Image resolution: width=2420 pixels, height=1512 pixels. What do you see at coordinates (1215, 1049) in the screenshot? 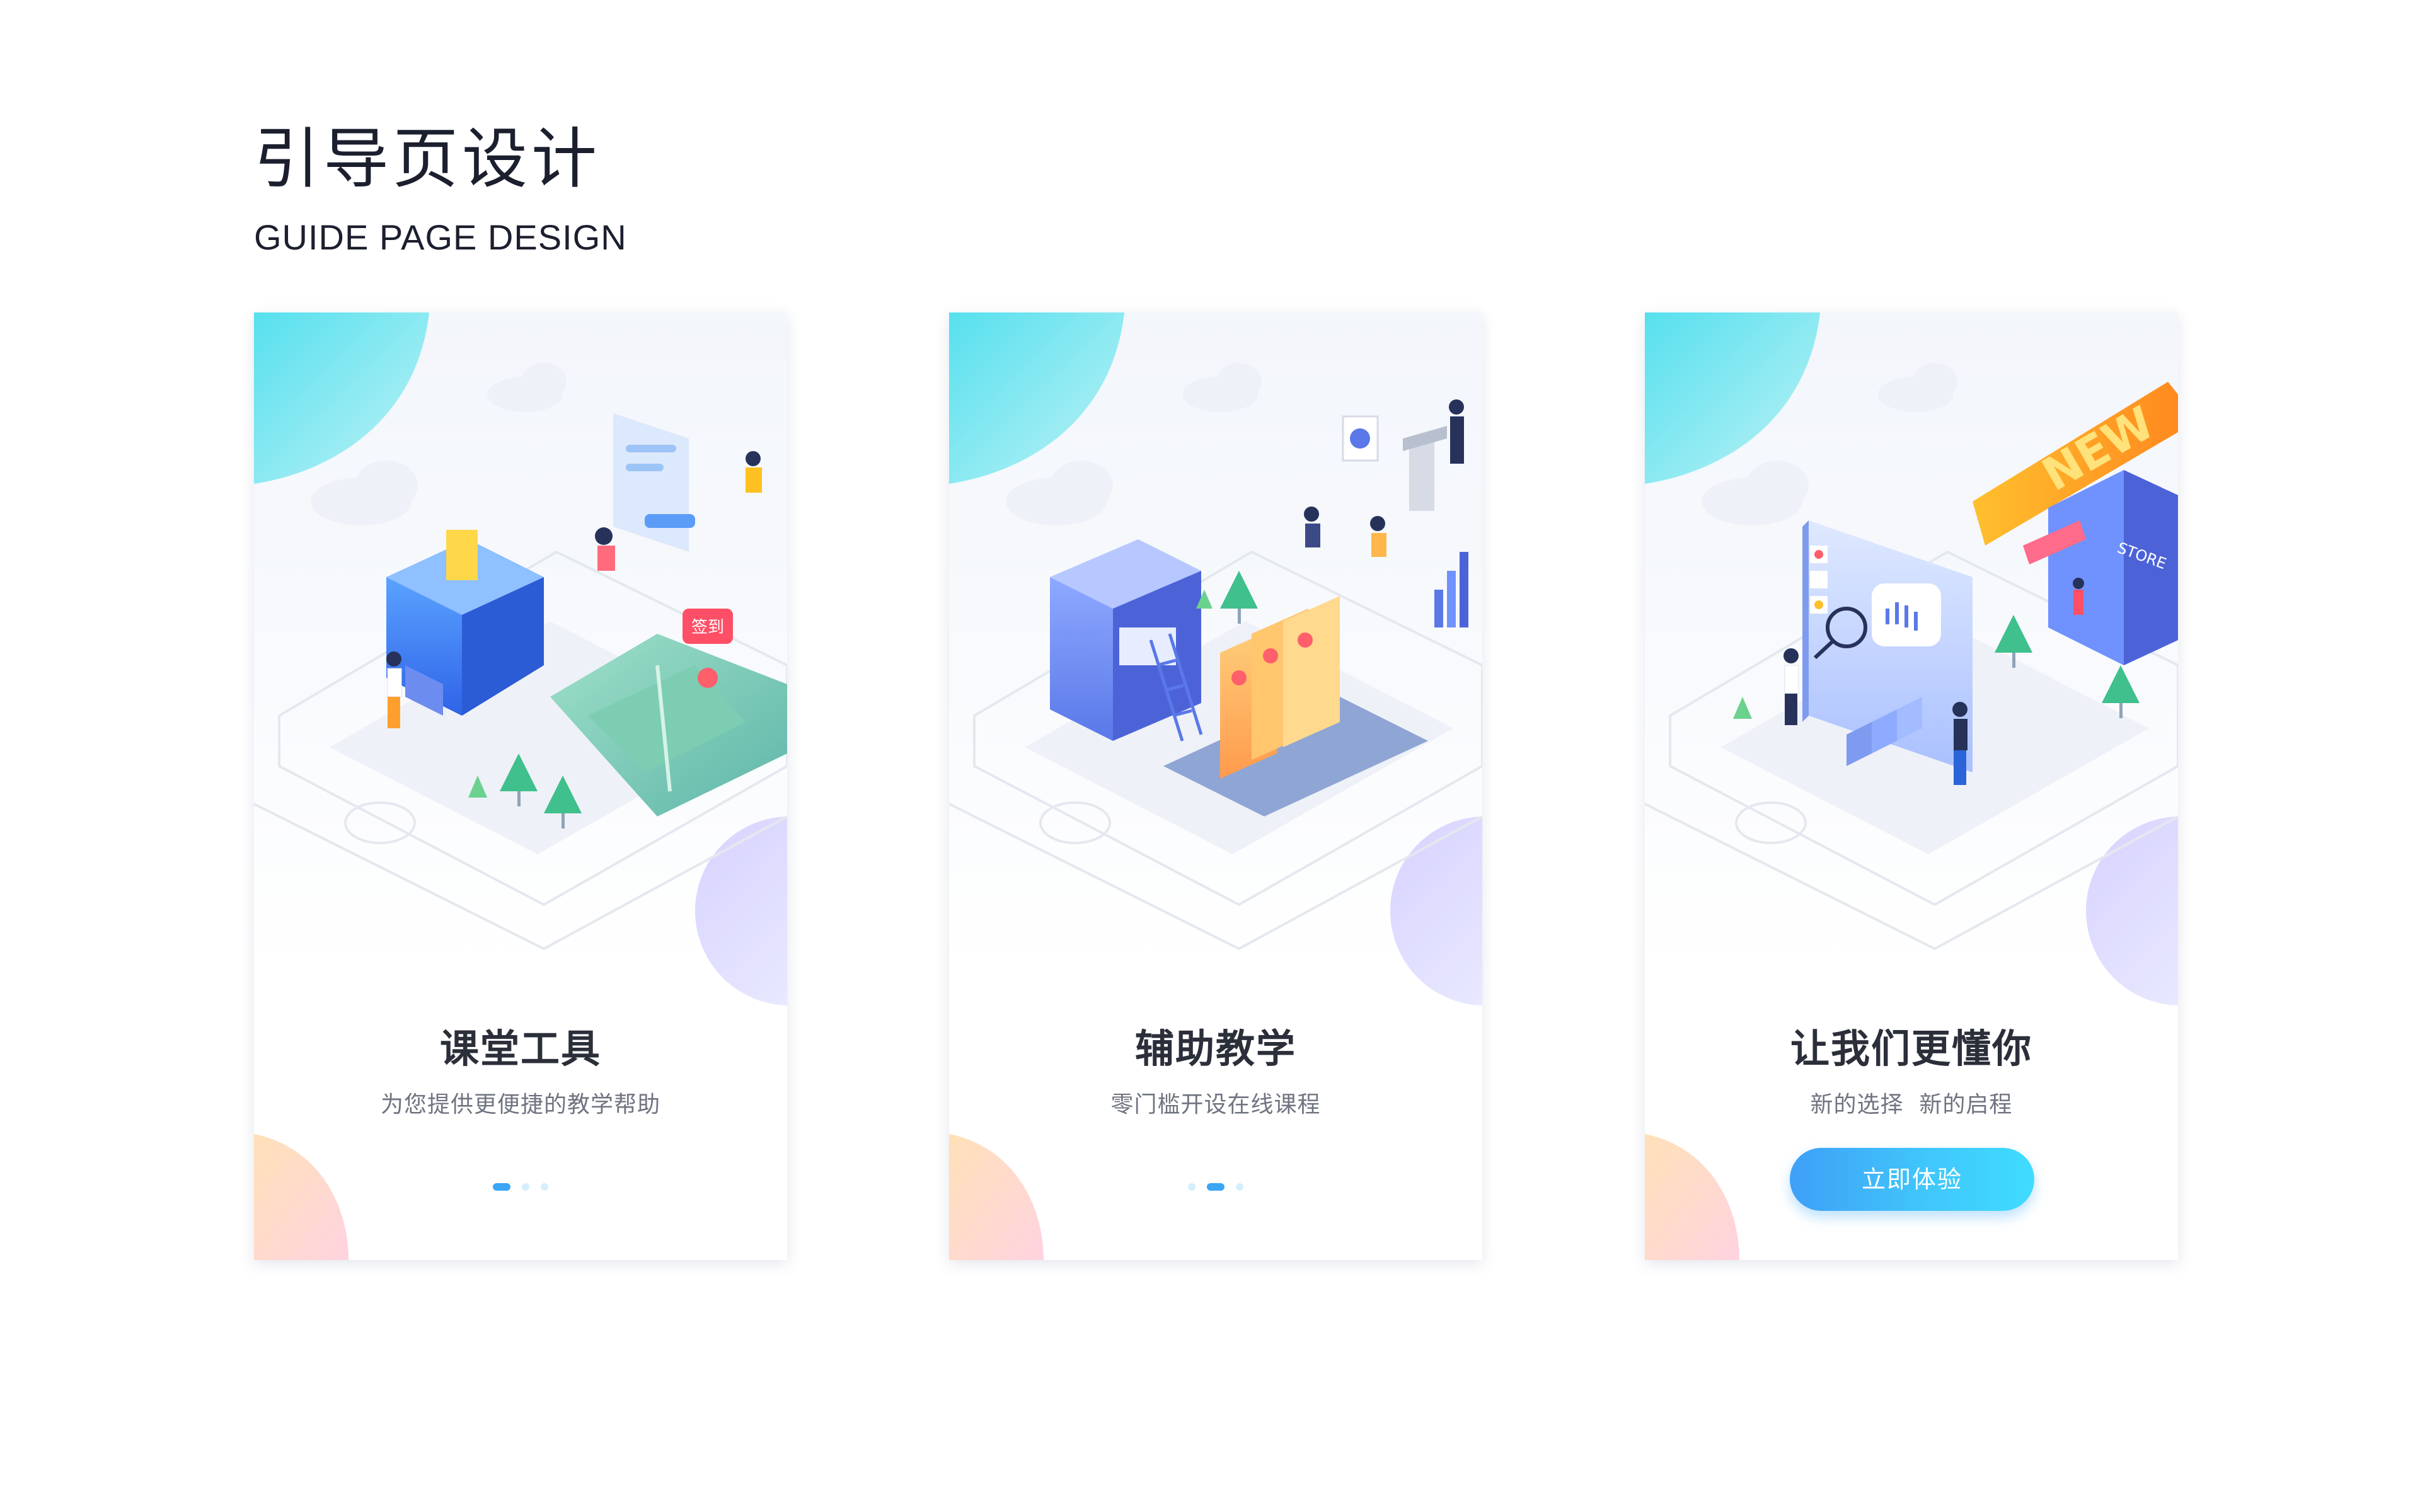
I see `card-heading: 辅助教学` at bounding box center [1215, 1049].